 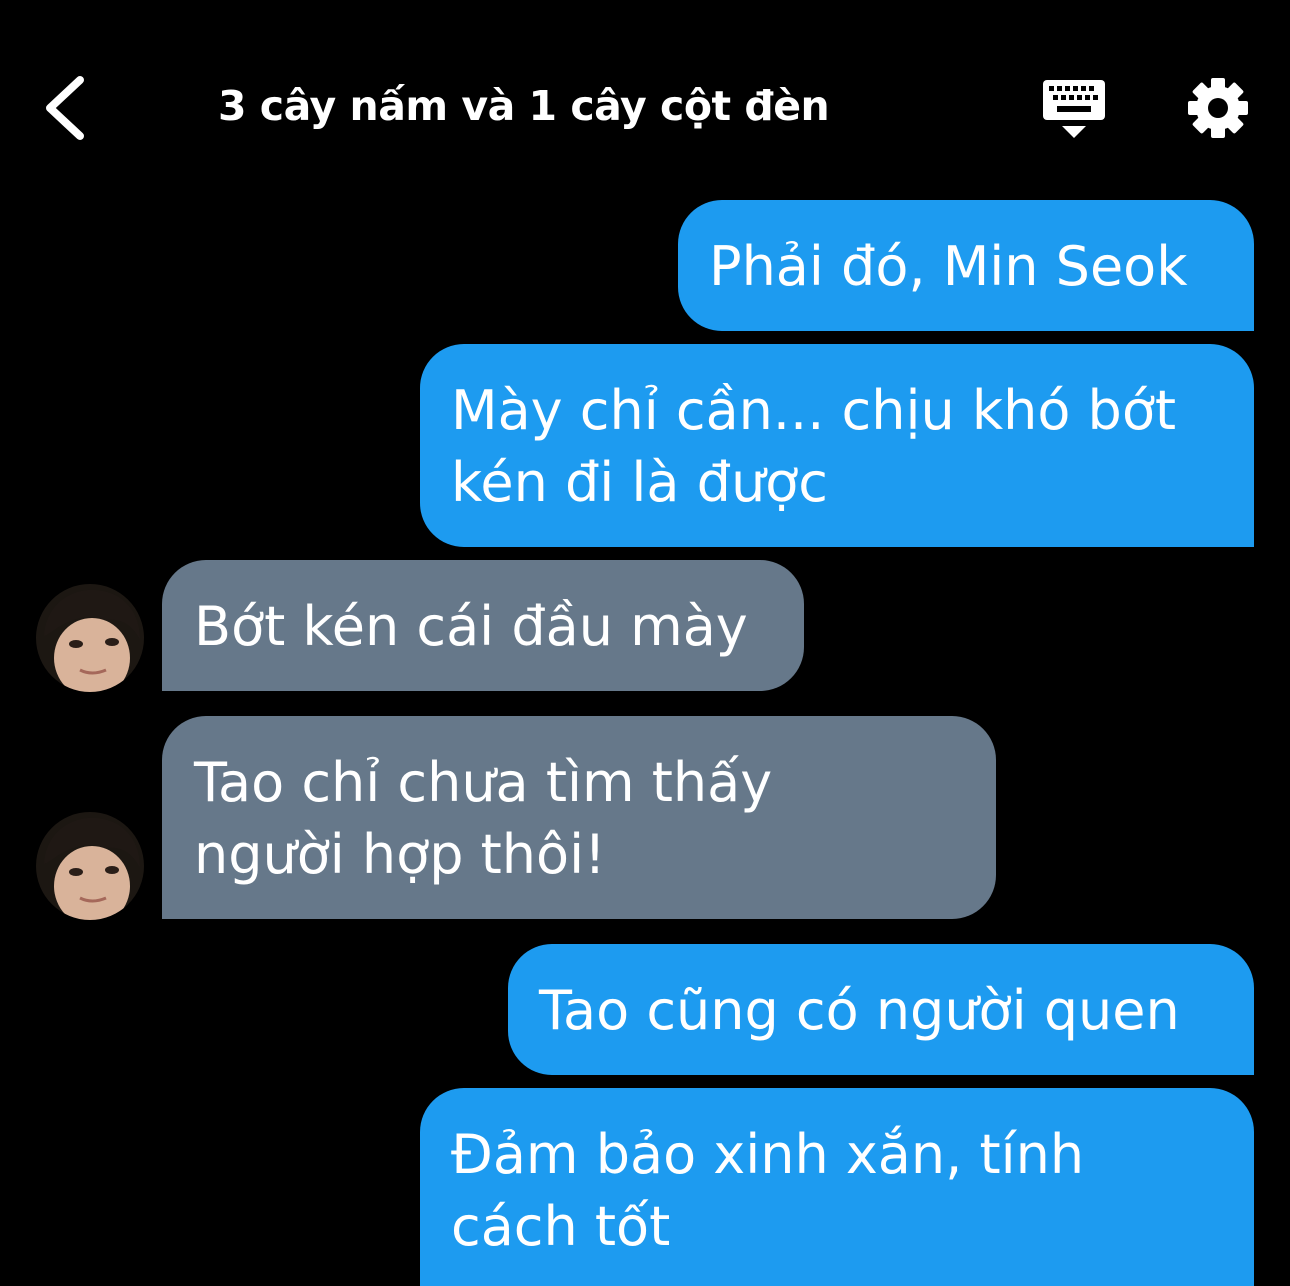 What do you see at coordinates (483, 782) in the screenshot?
I see `message-text-line: Tao chỉ chưa tìm thấy` at bounding box center [483, 782].